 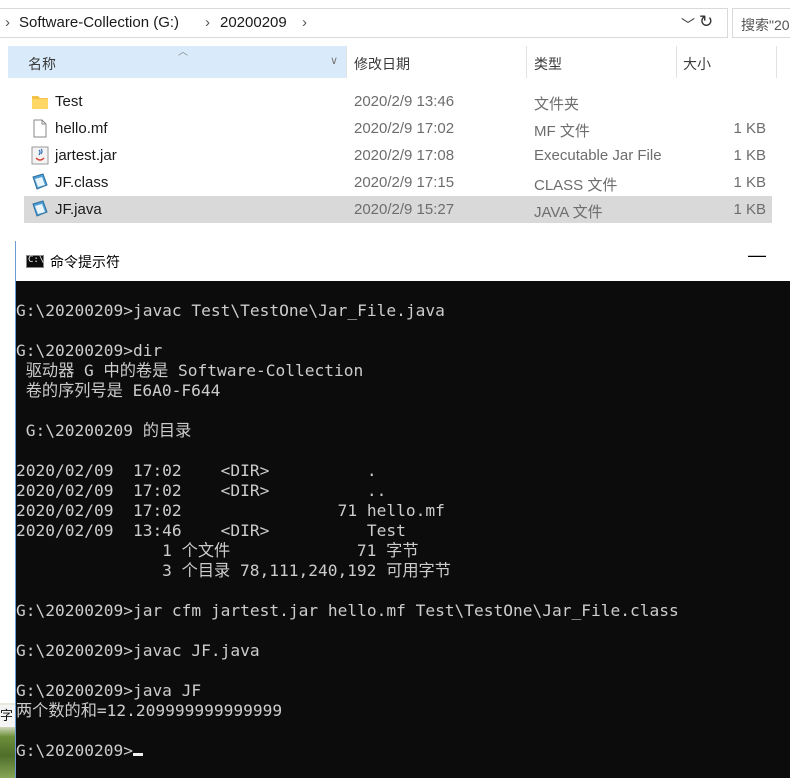 What do you see at coordinates (109, 690) in the screenshot?
I see `console-line: G:\20200209>java JF` at bounding box center [109, 690].